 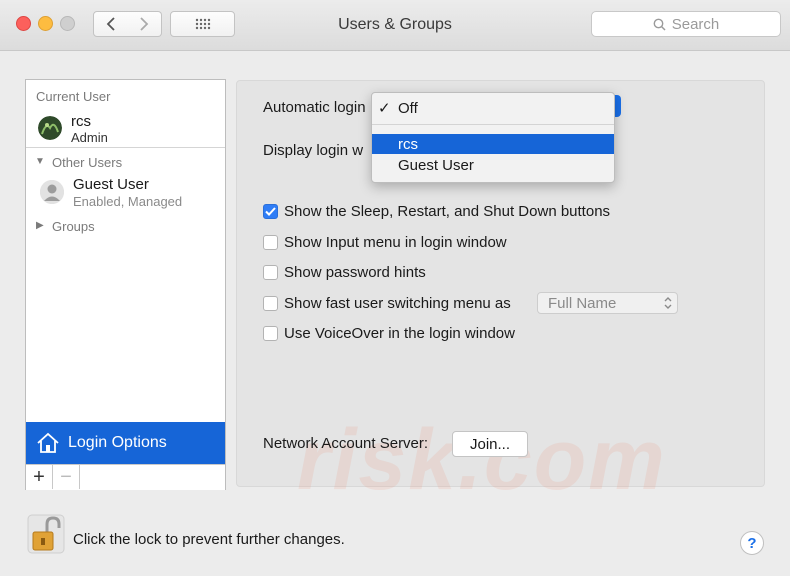 What do you see at coordinates (314, 107) in the screenshot?
I see `automatic-login-label: Automatic login` at bounding box center [314, 107].